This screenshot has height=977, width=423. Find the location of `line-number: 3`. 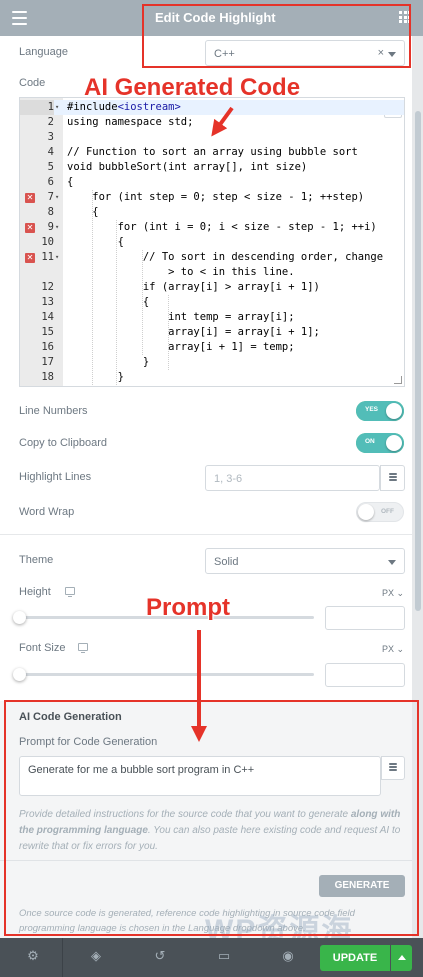

line-number: 3 is located at coordinates (50, 137).